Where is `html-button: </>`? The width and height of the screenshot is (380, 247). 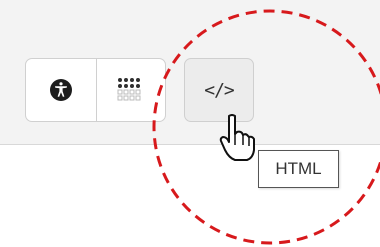
html-button: </> is located at coordinates (219, 90).